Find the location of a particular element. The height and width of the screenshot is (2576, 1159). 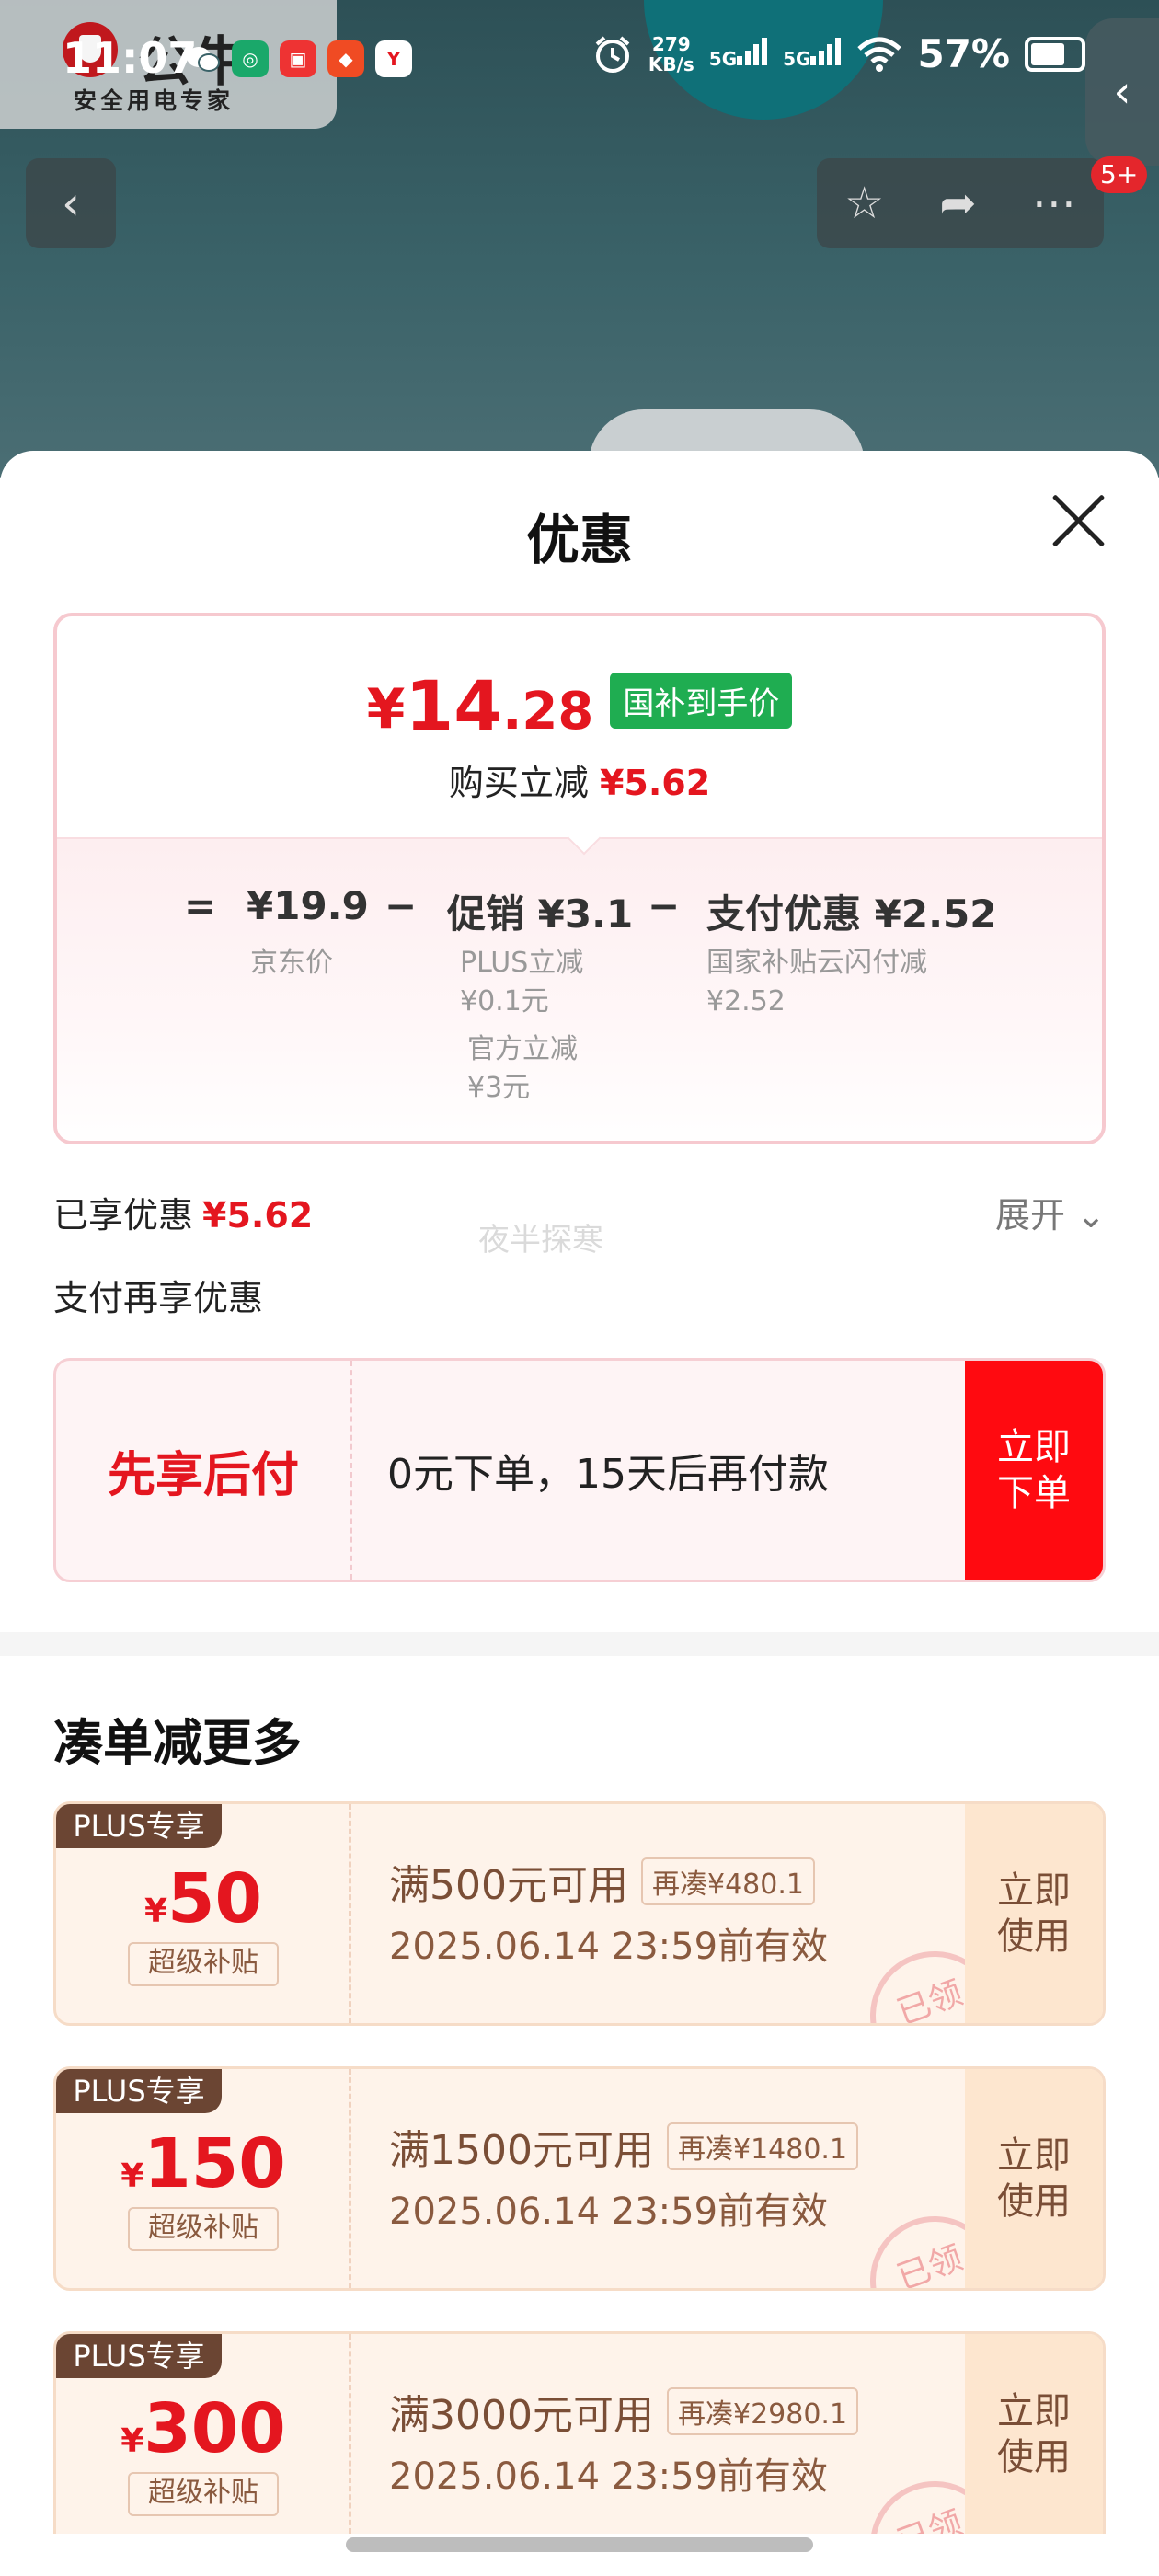

top-actions: ☆ ➦ ⋯ is located at coordinates (960, 203).